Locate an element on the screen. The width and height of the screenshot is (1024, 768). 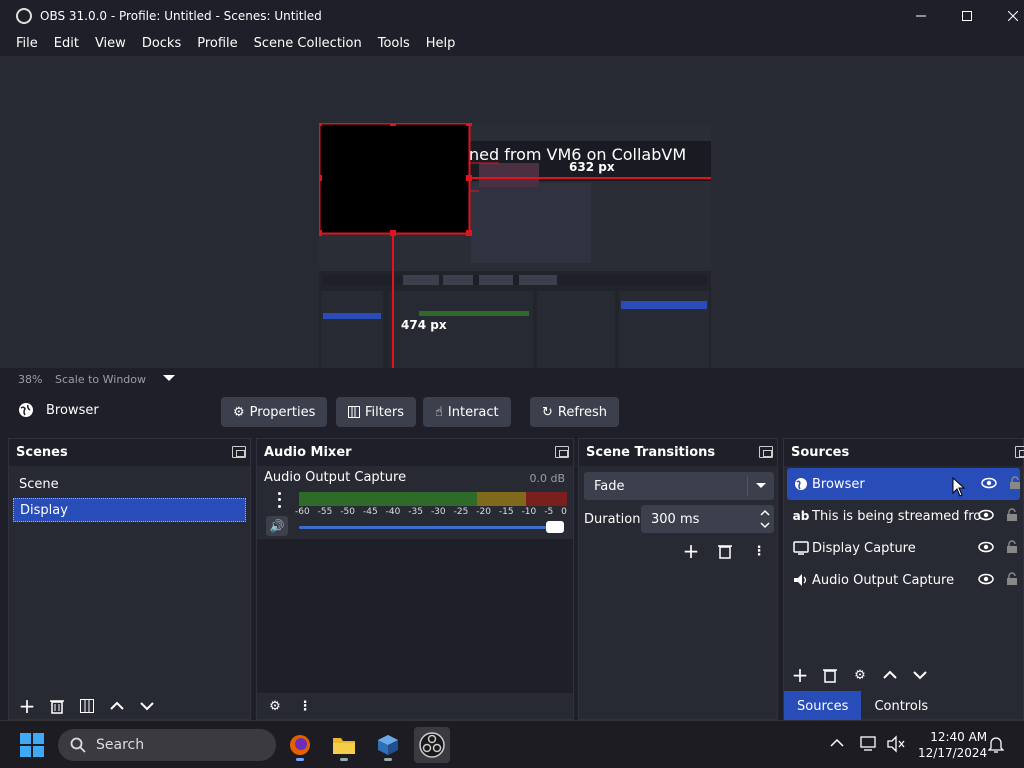
menu-docks: Docks is located at coordinates (161, 43).